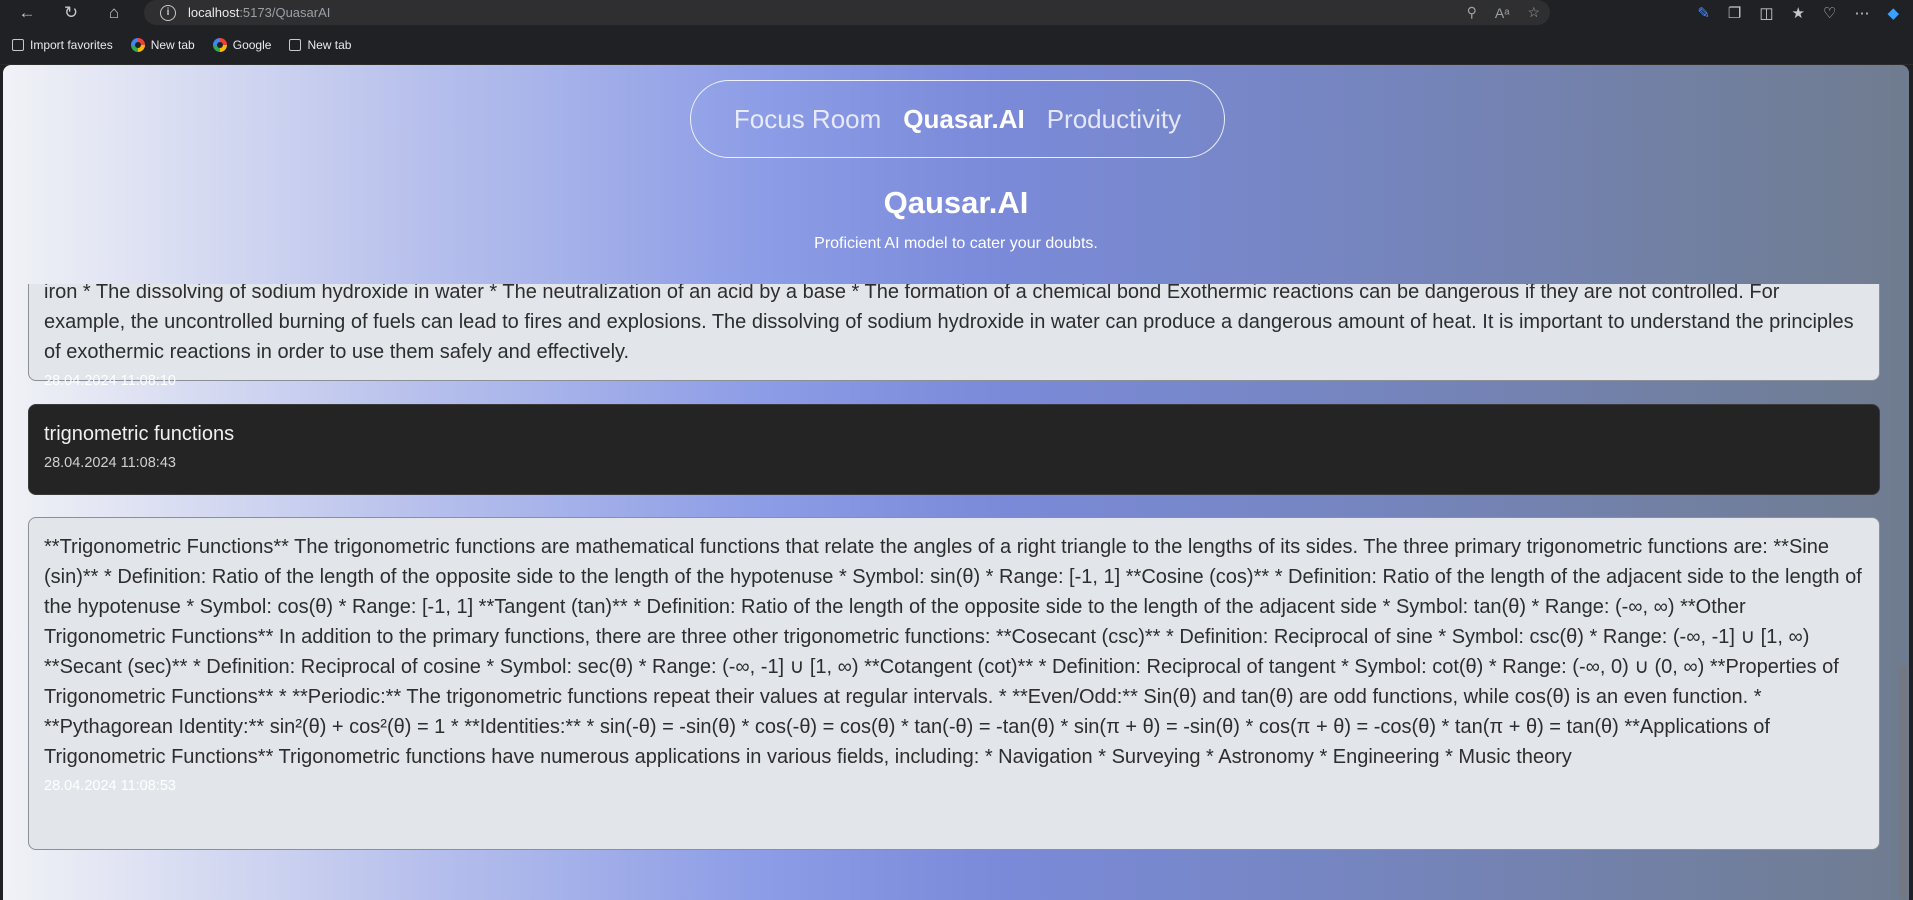 This screenshot has height=900, width=1913. Describe the element at coordinates (110, 786) in the screenshot. I see `message-timestamp: 28.04.2024 11:08:53` at that location.